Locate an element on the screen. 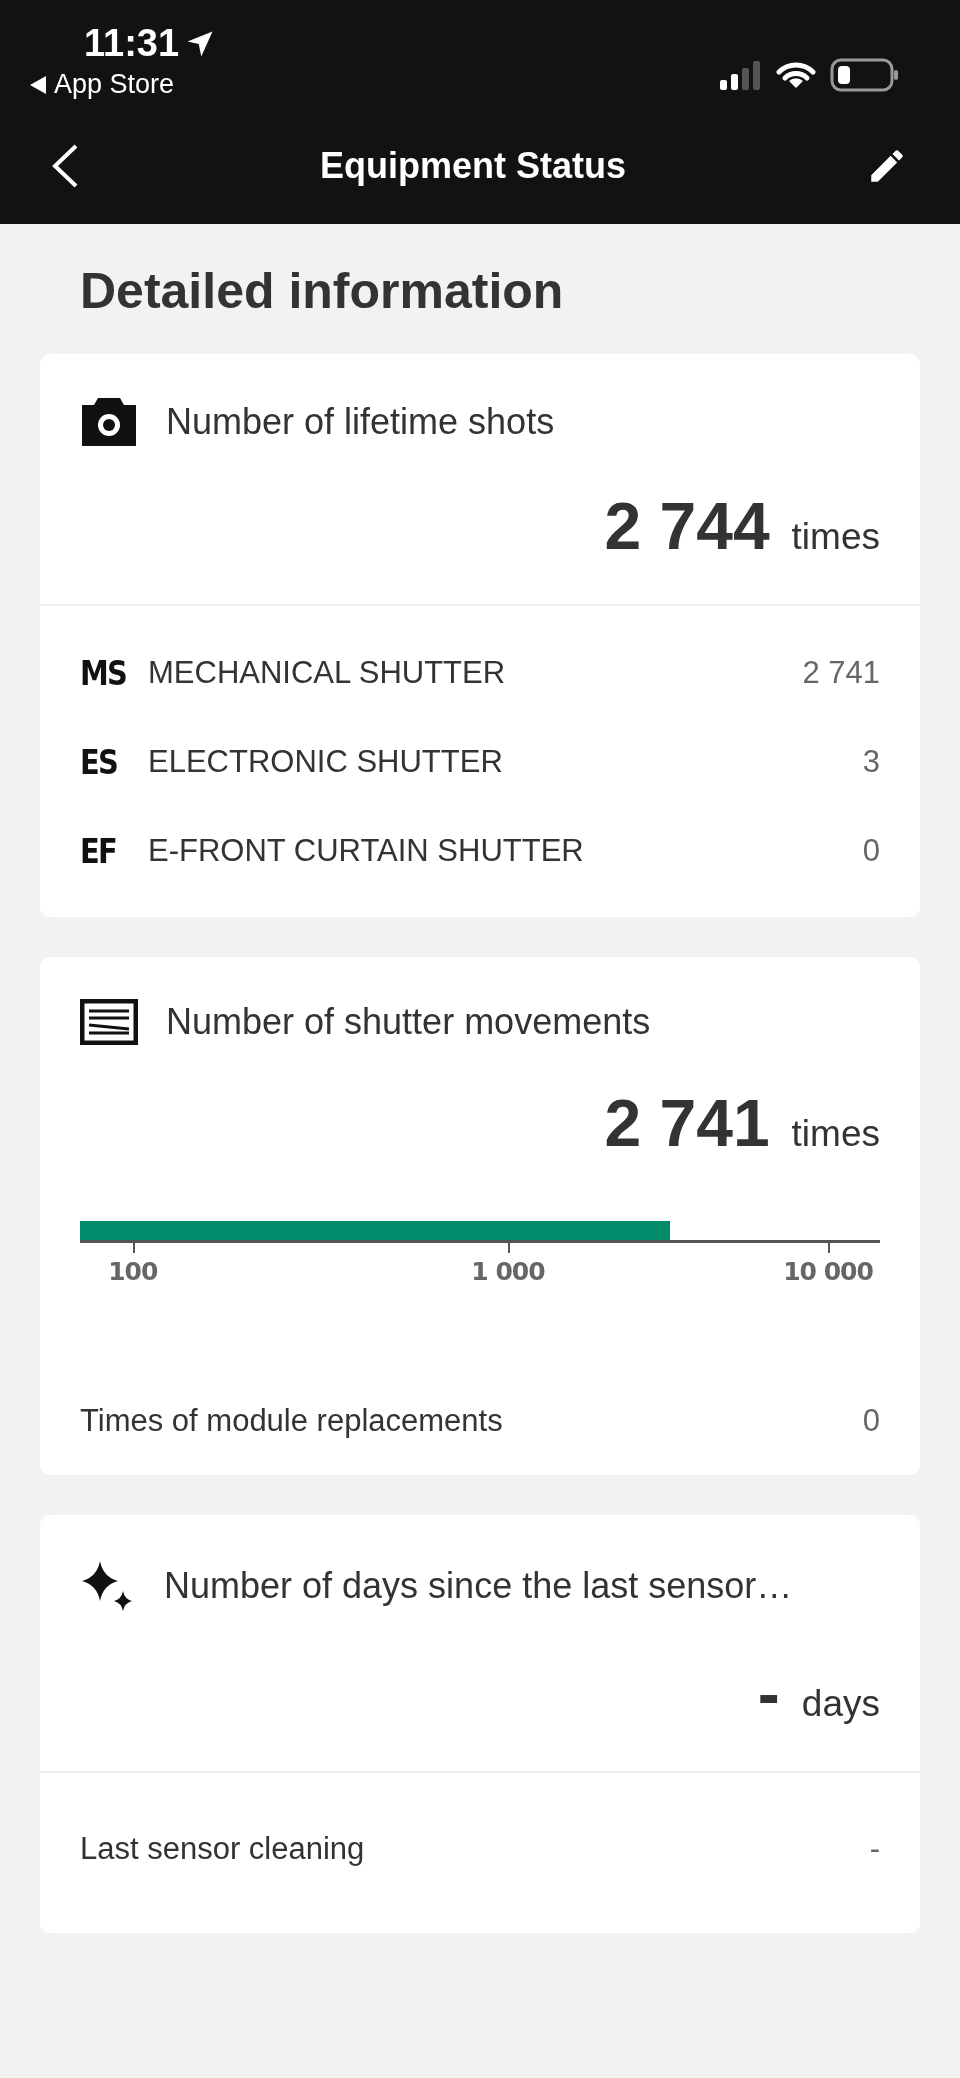 This screenshot has width=960, height=2078. back-triangle-icon is located at coordinates (38, 84).